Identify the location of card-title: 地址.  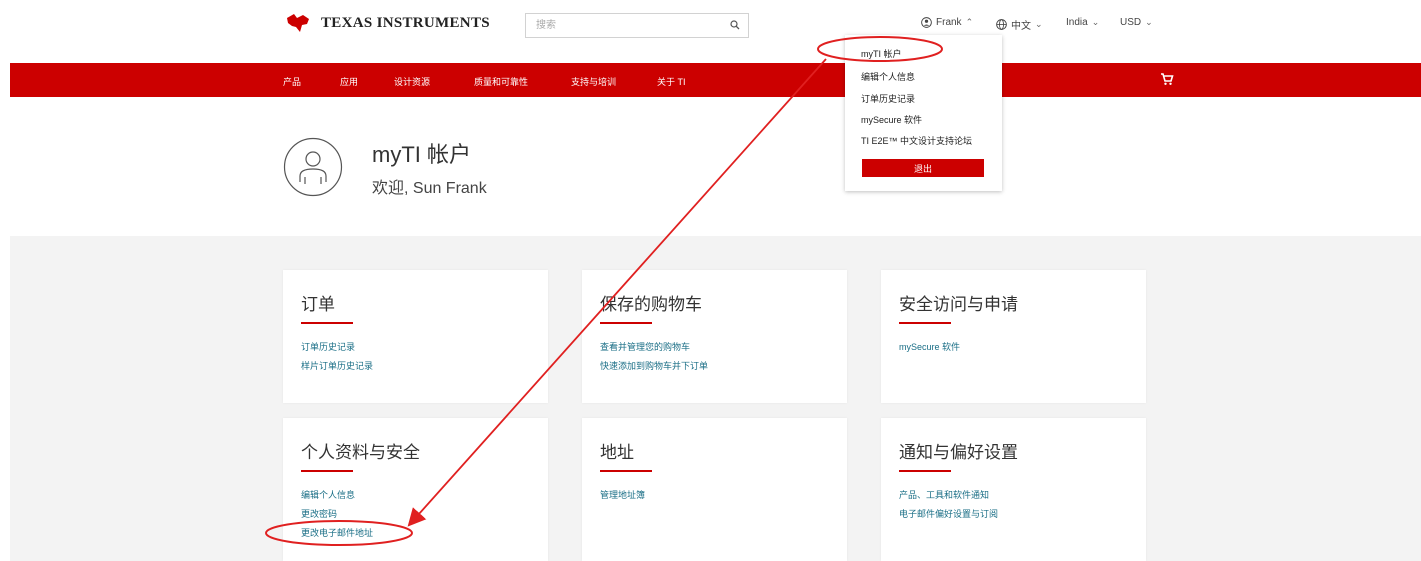
(617, 452).